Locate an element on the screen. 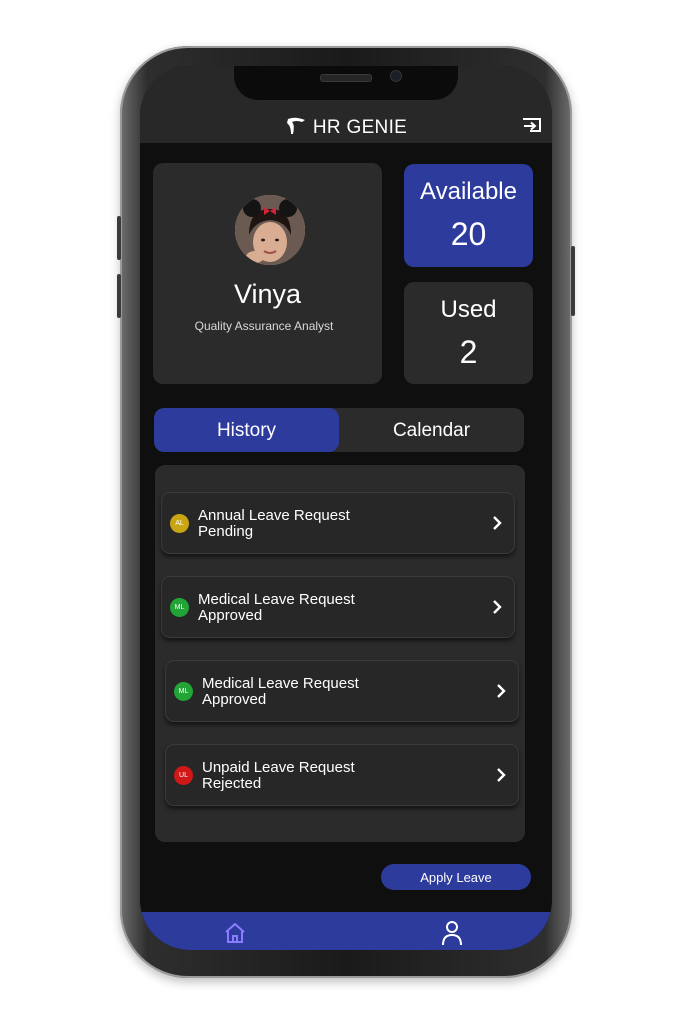 The width and height of the screenshot is (692, 1020). used-value: 2 is located at coordinates (468, 352).